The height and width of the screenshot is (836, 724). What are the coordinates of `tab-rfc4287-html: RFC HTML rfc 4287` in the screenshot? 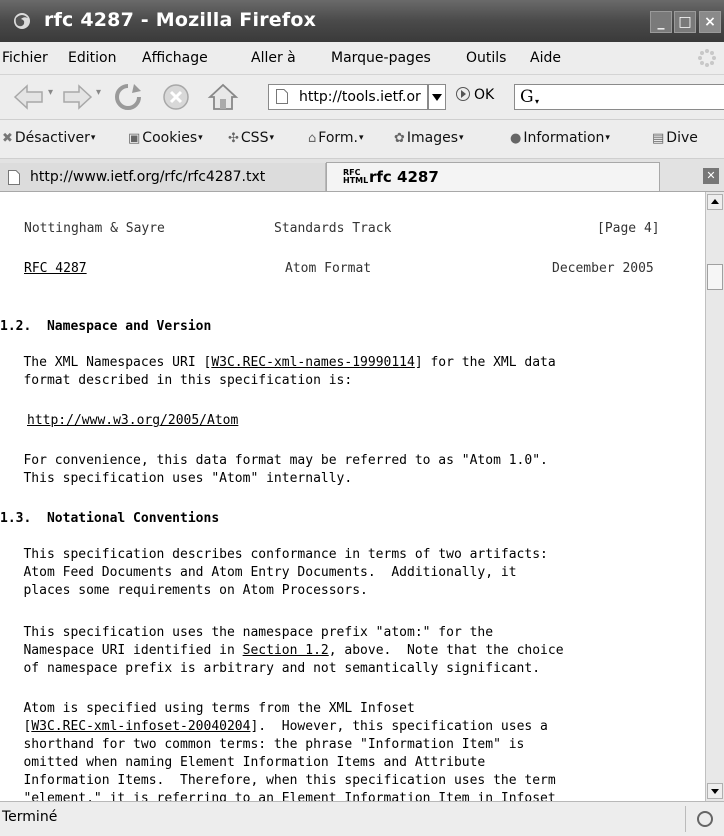 It's located at (493, 176).